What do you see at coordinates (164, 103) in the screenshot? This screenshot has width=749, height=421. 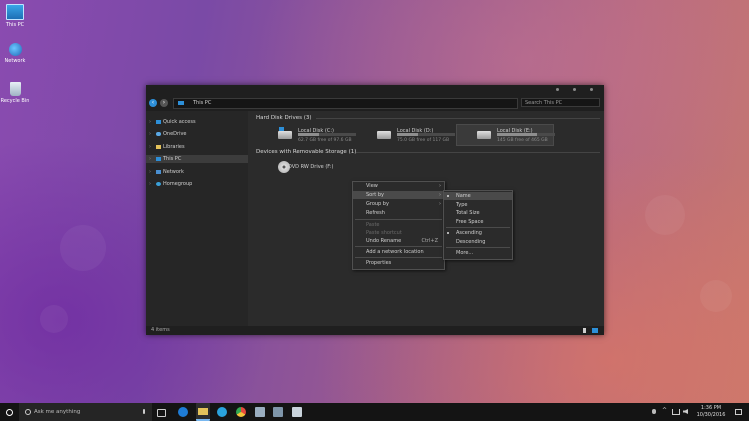 I see `forward-button: ›` at bounding box center [164, 103].